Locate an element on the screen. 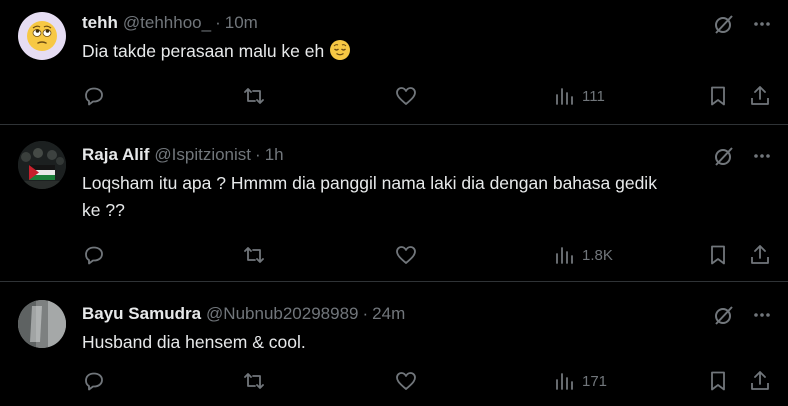 Image resolution: width=788 pixels, height=406 pixels. view-count: 111 is located at coordinates (593, 96).